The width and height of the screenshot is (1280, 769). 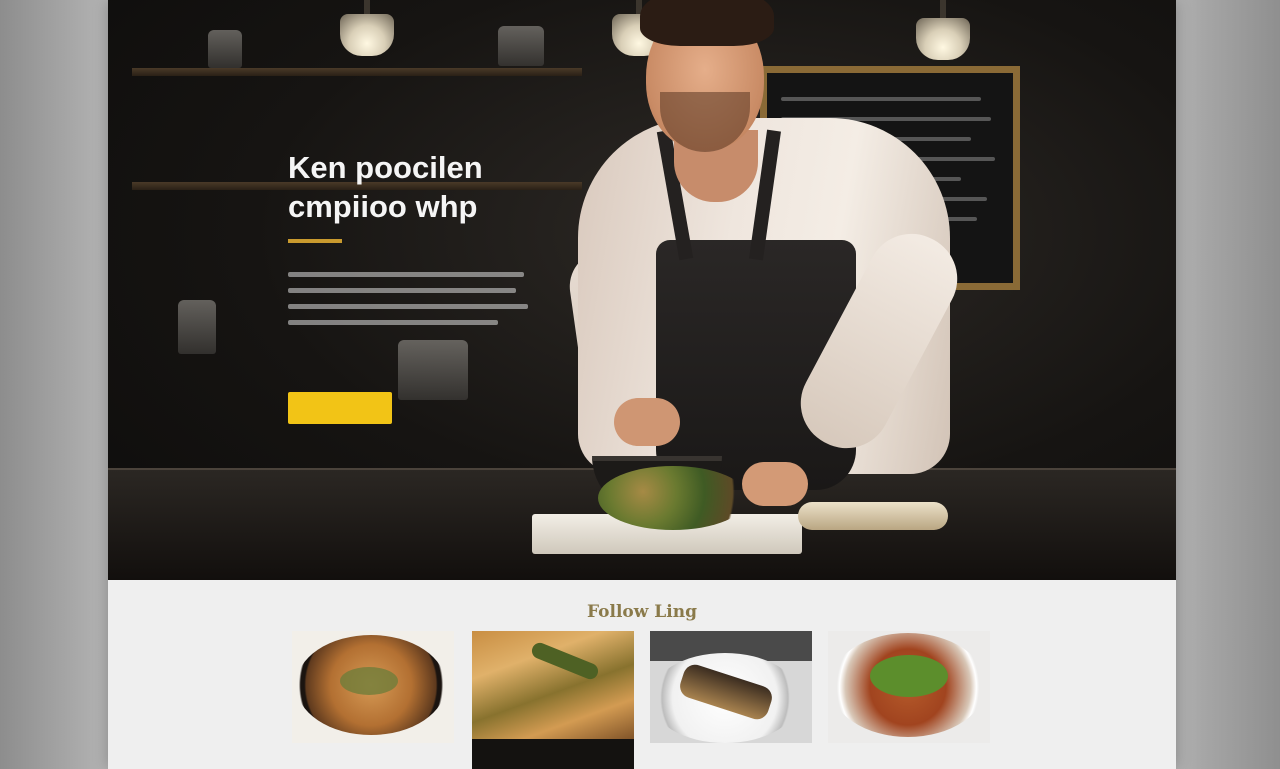 I want to click on title-underline, so click(x=315, y=241).